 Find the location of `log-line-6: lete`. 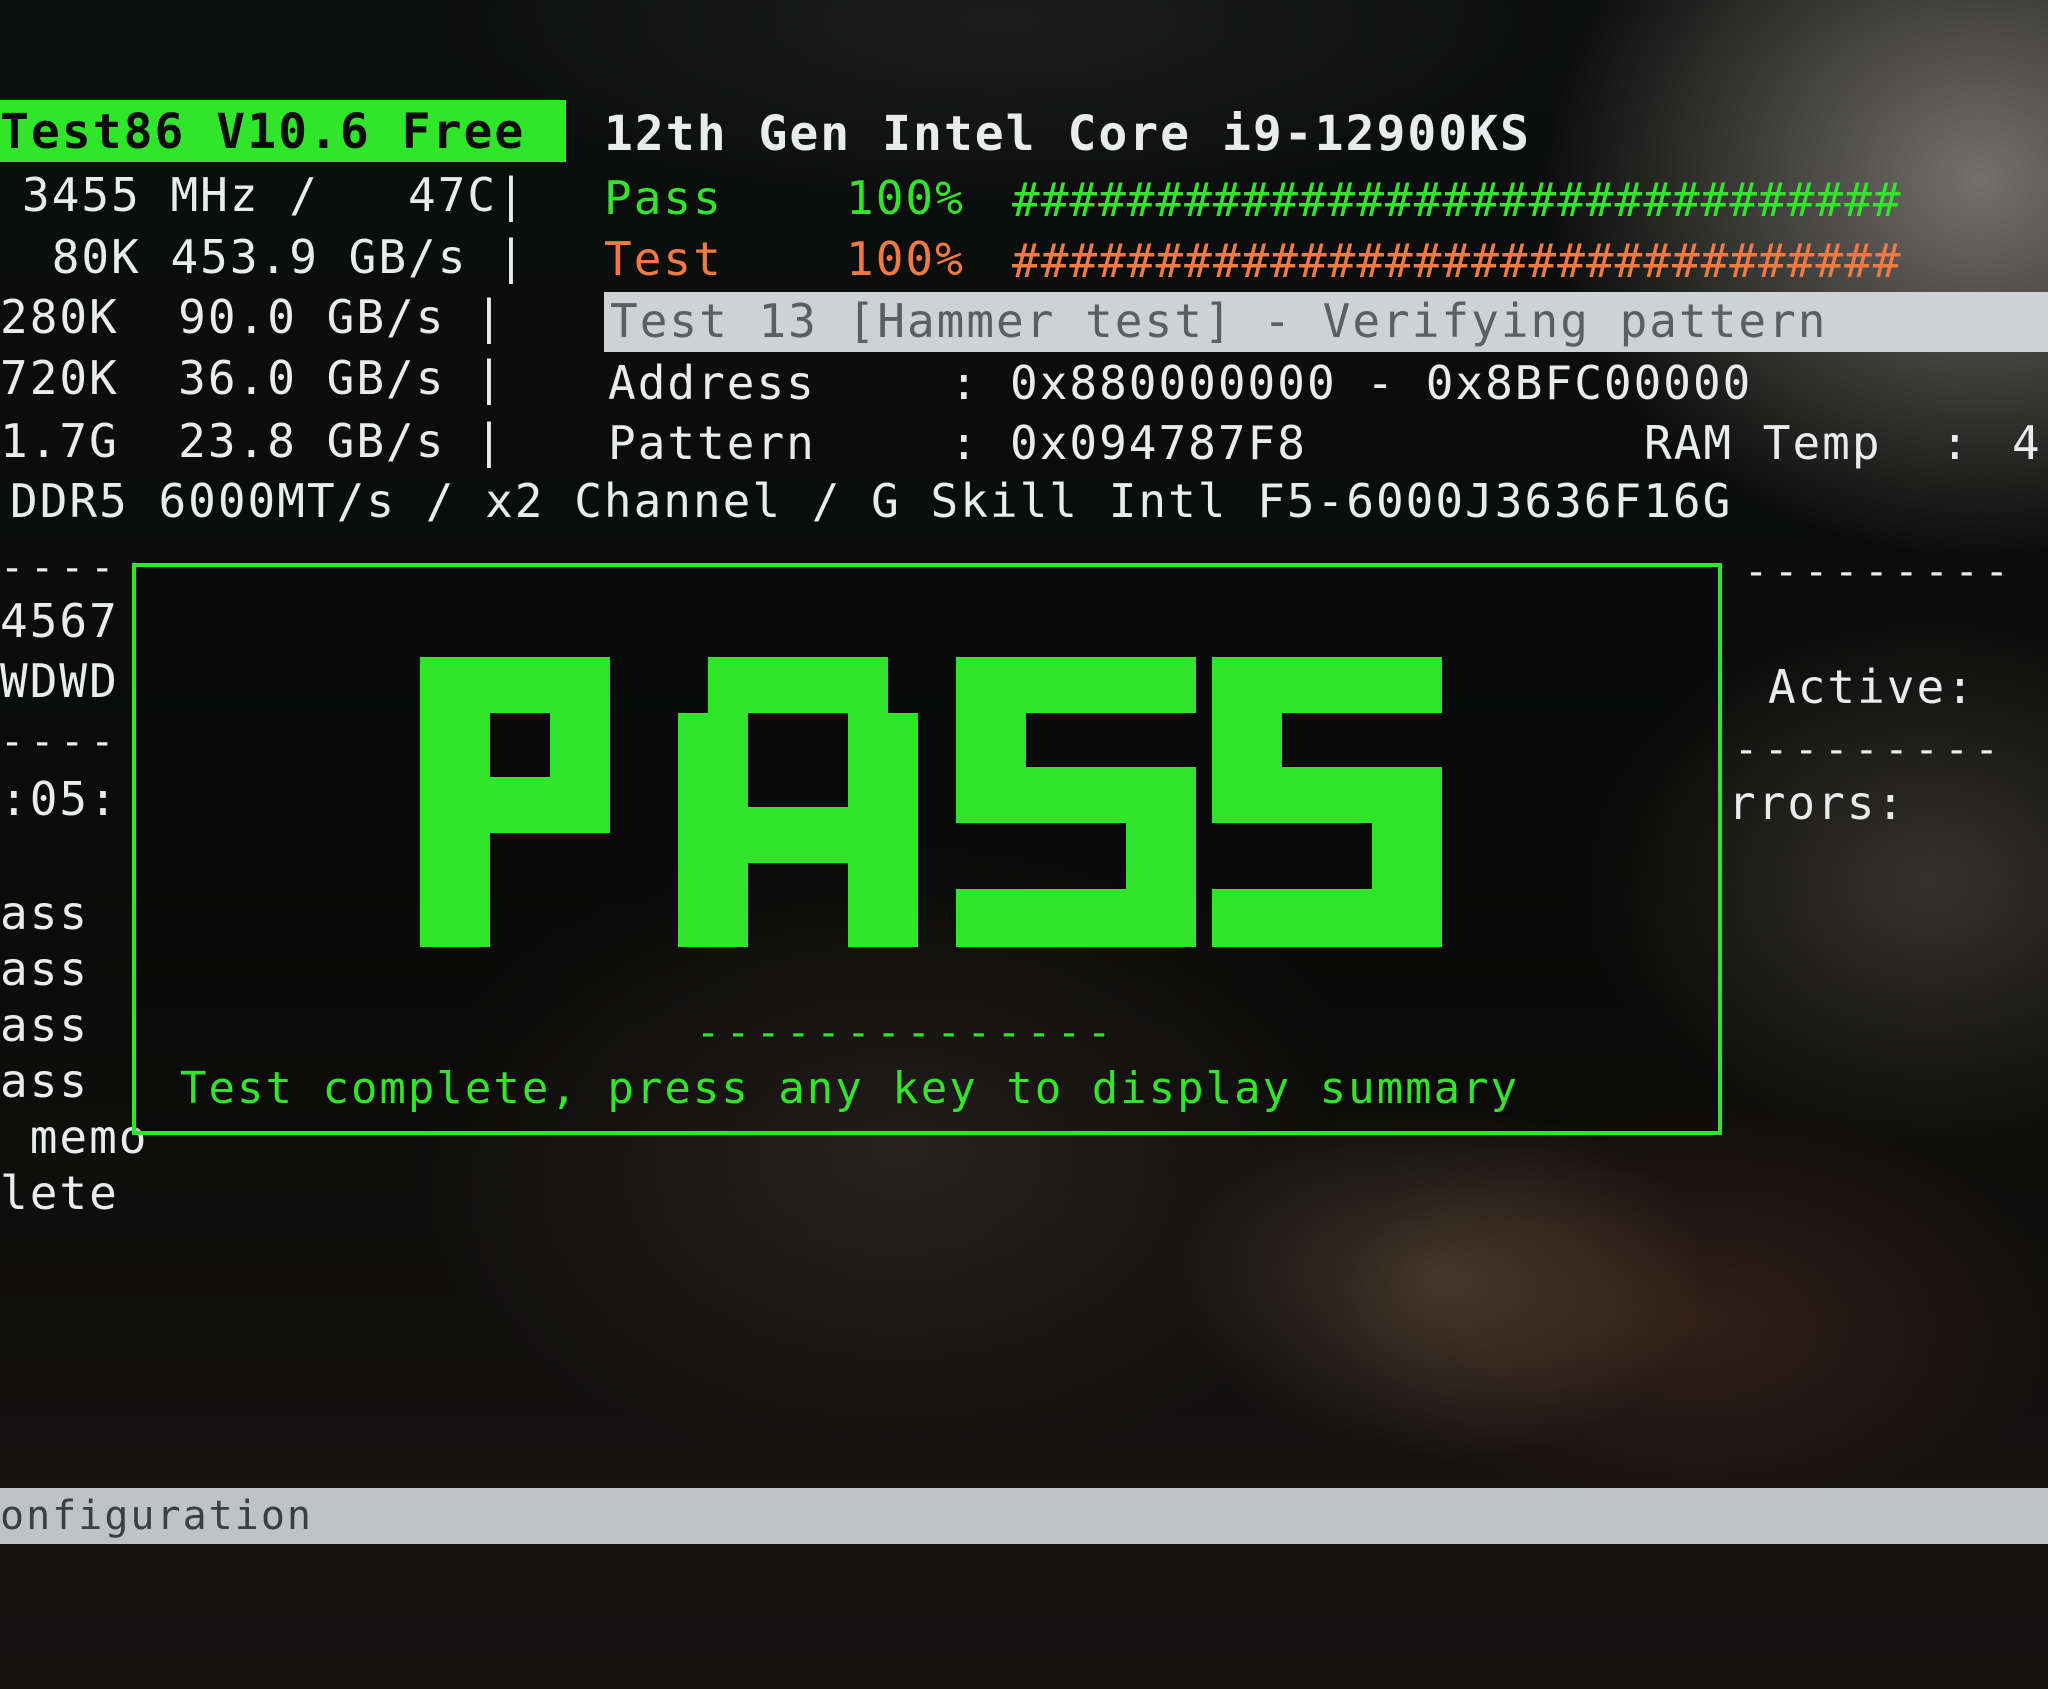

log-line-6: lete is located at coordinates (59, 1193).